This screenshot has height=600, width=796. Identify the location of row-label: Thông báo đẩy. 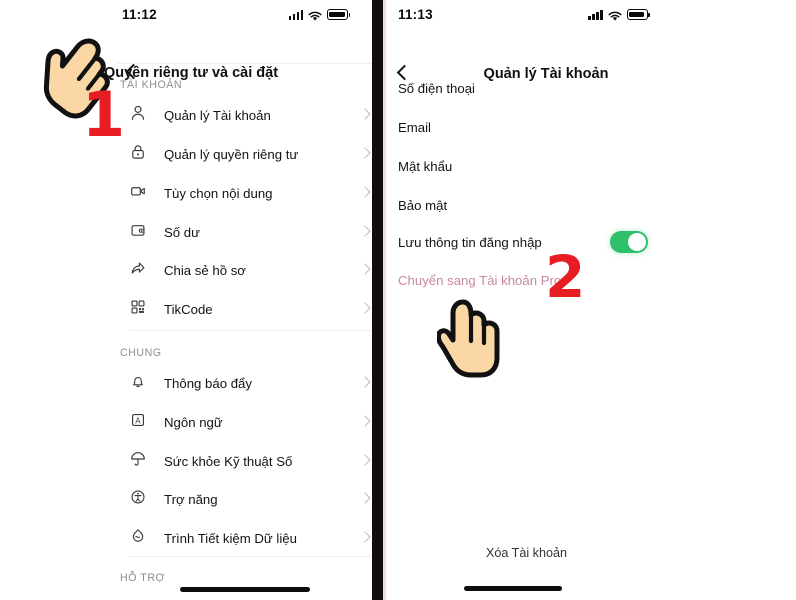
(208, 383).